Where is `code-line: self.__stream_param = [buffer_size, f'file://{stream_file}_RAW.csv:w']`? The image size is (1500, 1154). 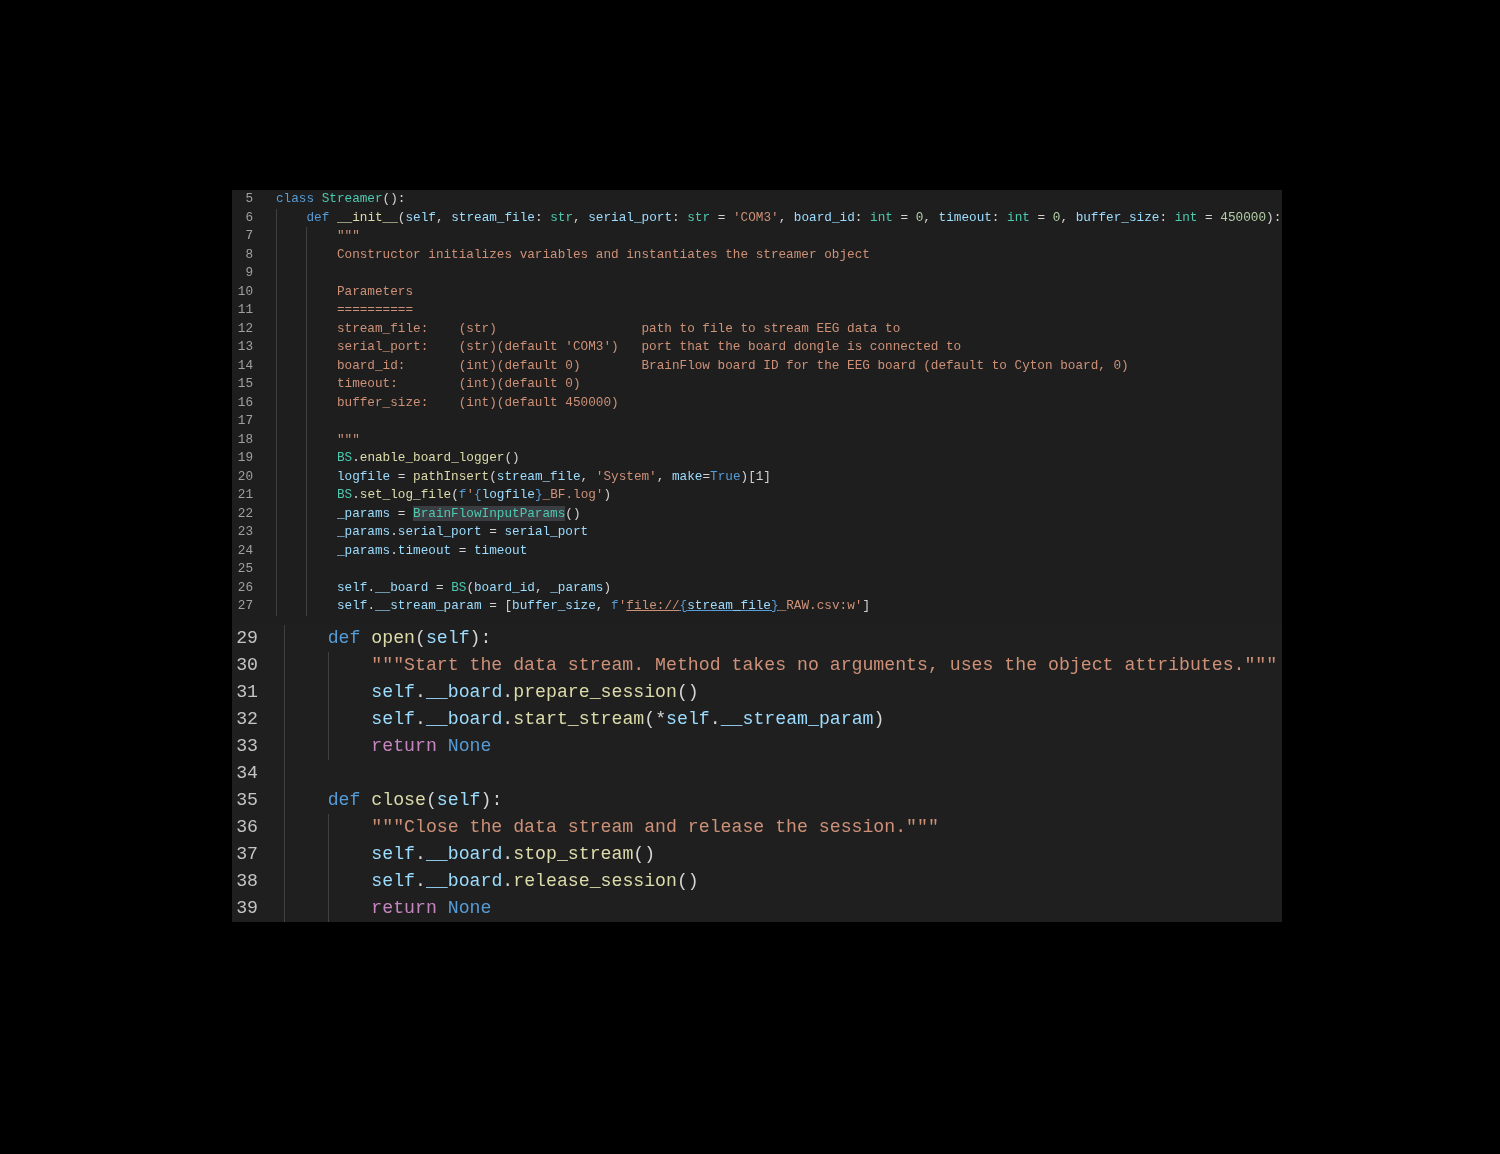 code-line: self.__stream_param = [buffer_size, f'file://{stream_file}_RAW.csv:w'] is located at coordinates (603, 606).